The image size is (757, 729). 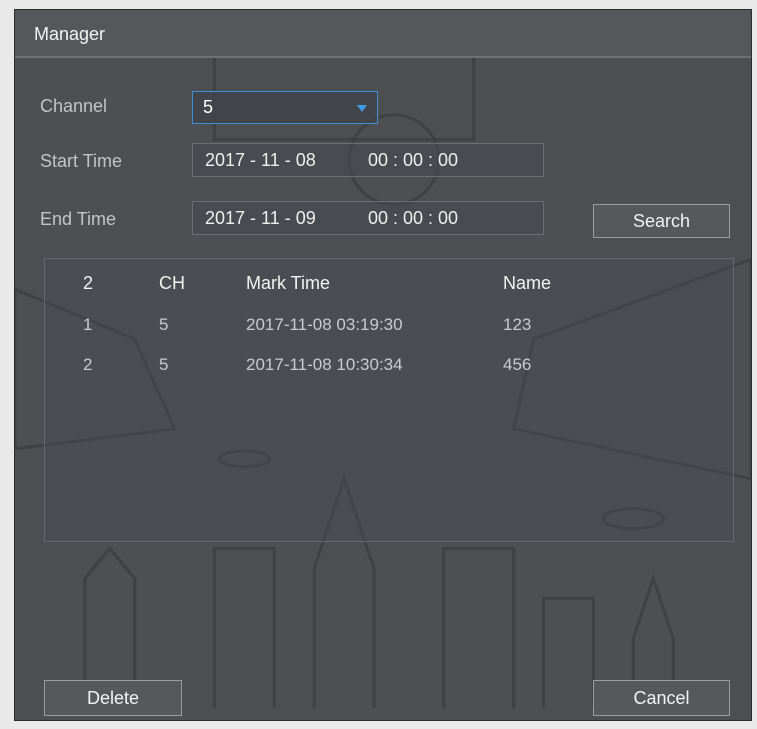 What do you see at coordinates (324, 364) in the screenshot?
I see `row-mark-time: 2017-11-08 10:30:34` at bounding box center [324, 364].